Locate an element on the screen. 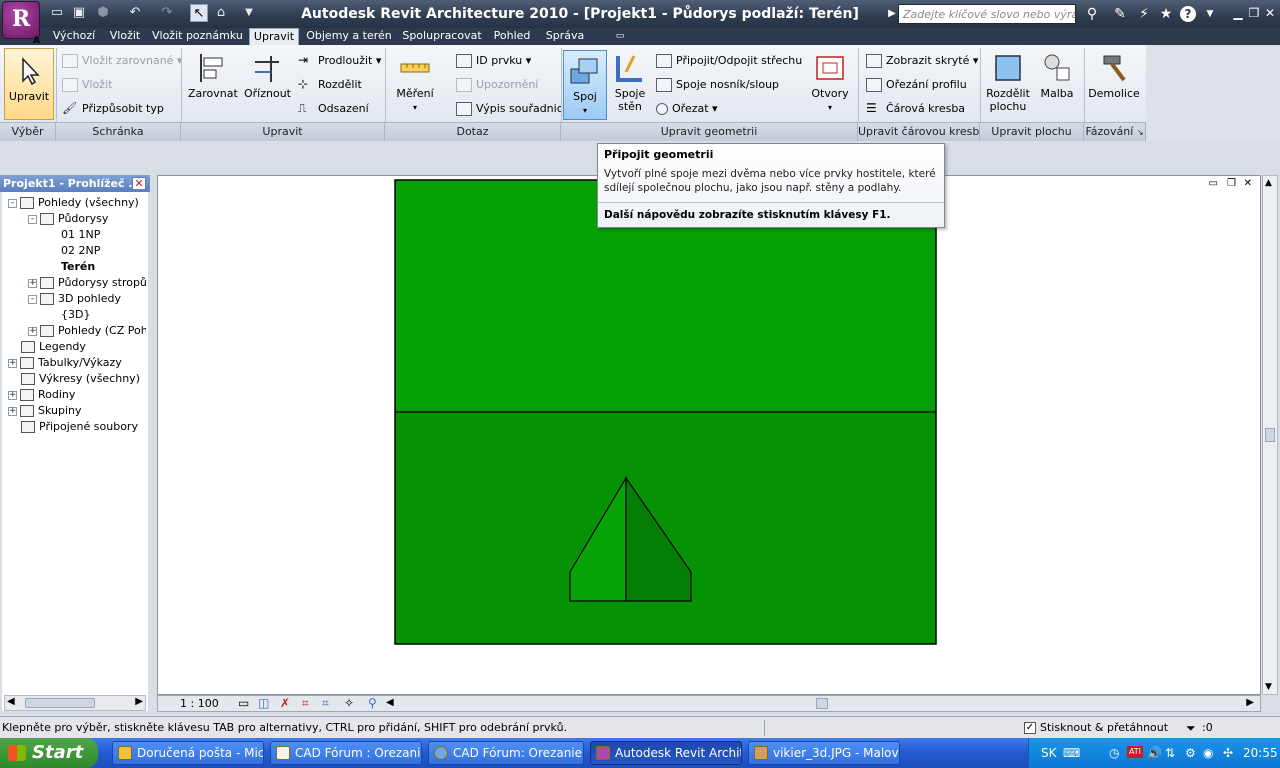 The height and width of the screenshot is (768, 1280). element-id-button: ID prvku ▾ is located at coordinates (506, 61).